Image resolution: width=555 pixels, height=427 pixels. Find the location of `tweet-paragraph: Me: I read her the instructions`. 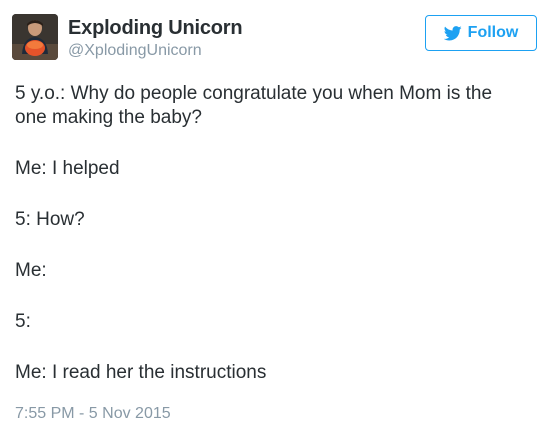

tweet-paragraph: Me: I read her the instructions is located at coordinates (141, 372).